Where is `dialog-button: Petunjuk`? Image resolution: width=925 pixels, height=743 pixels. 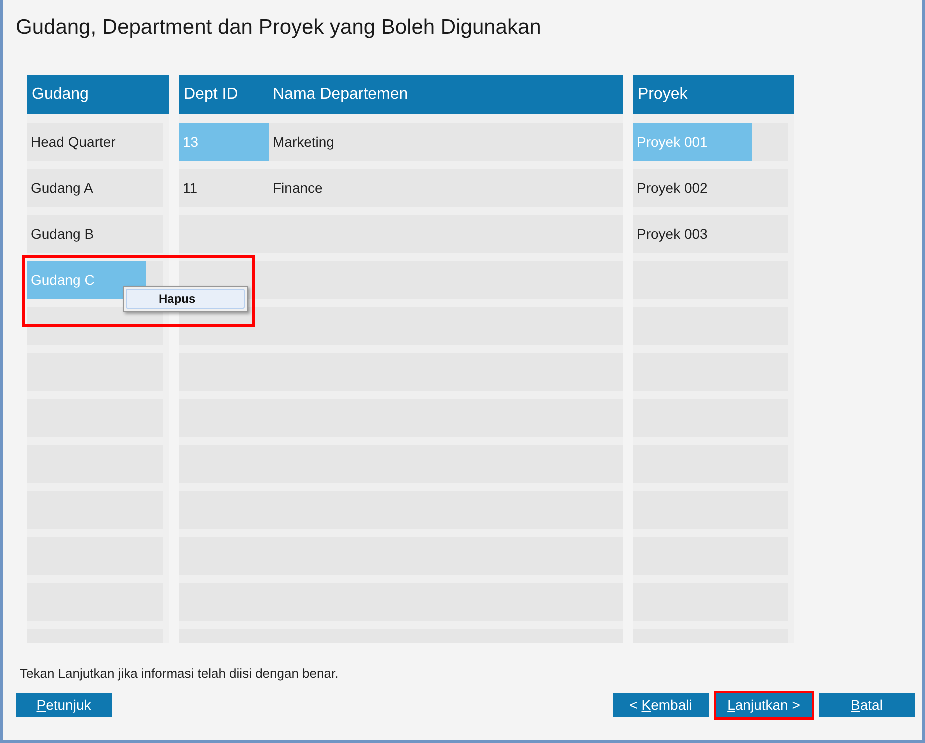
dialog-button: Petunjuk is located at coordinates (64, 705).